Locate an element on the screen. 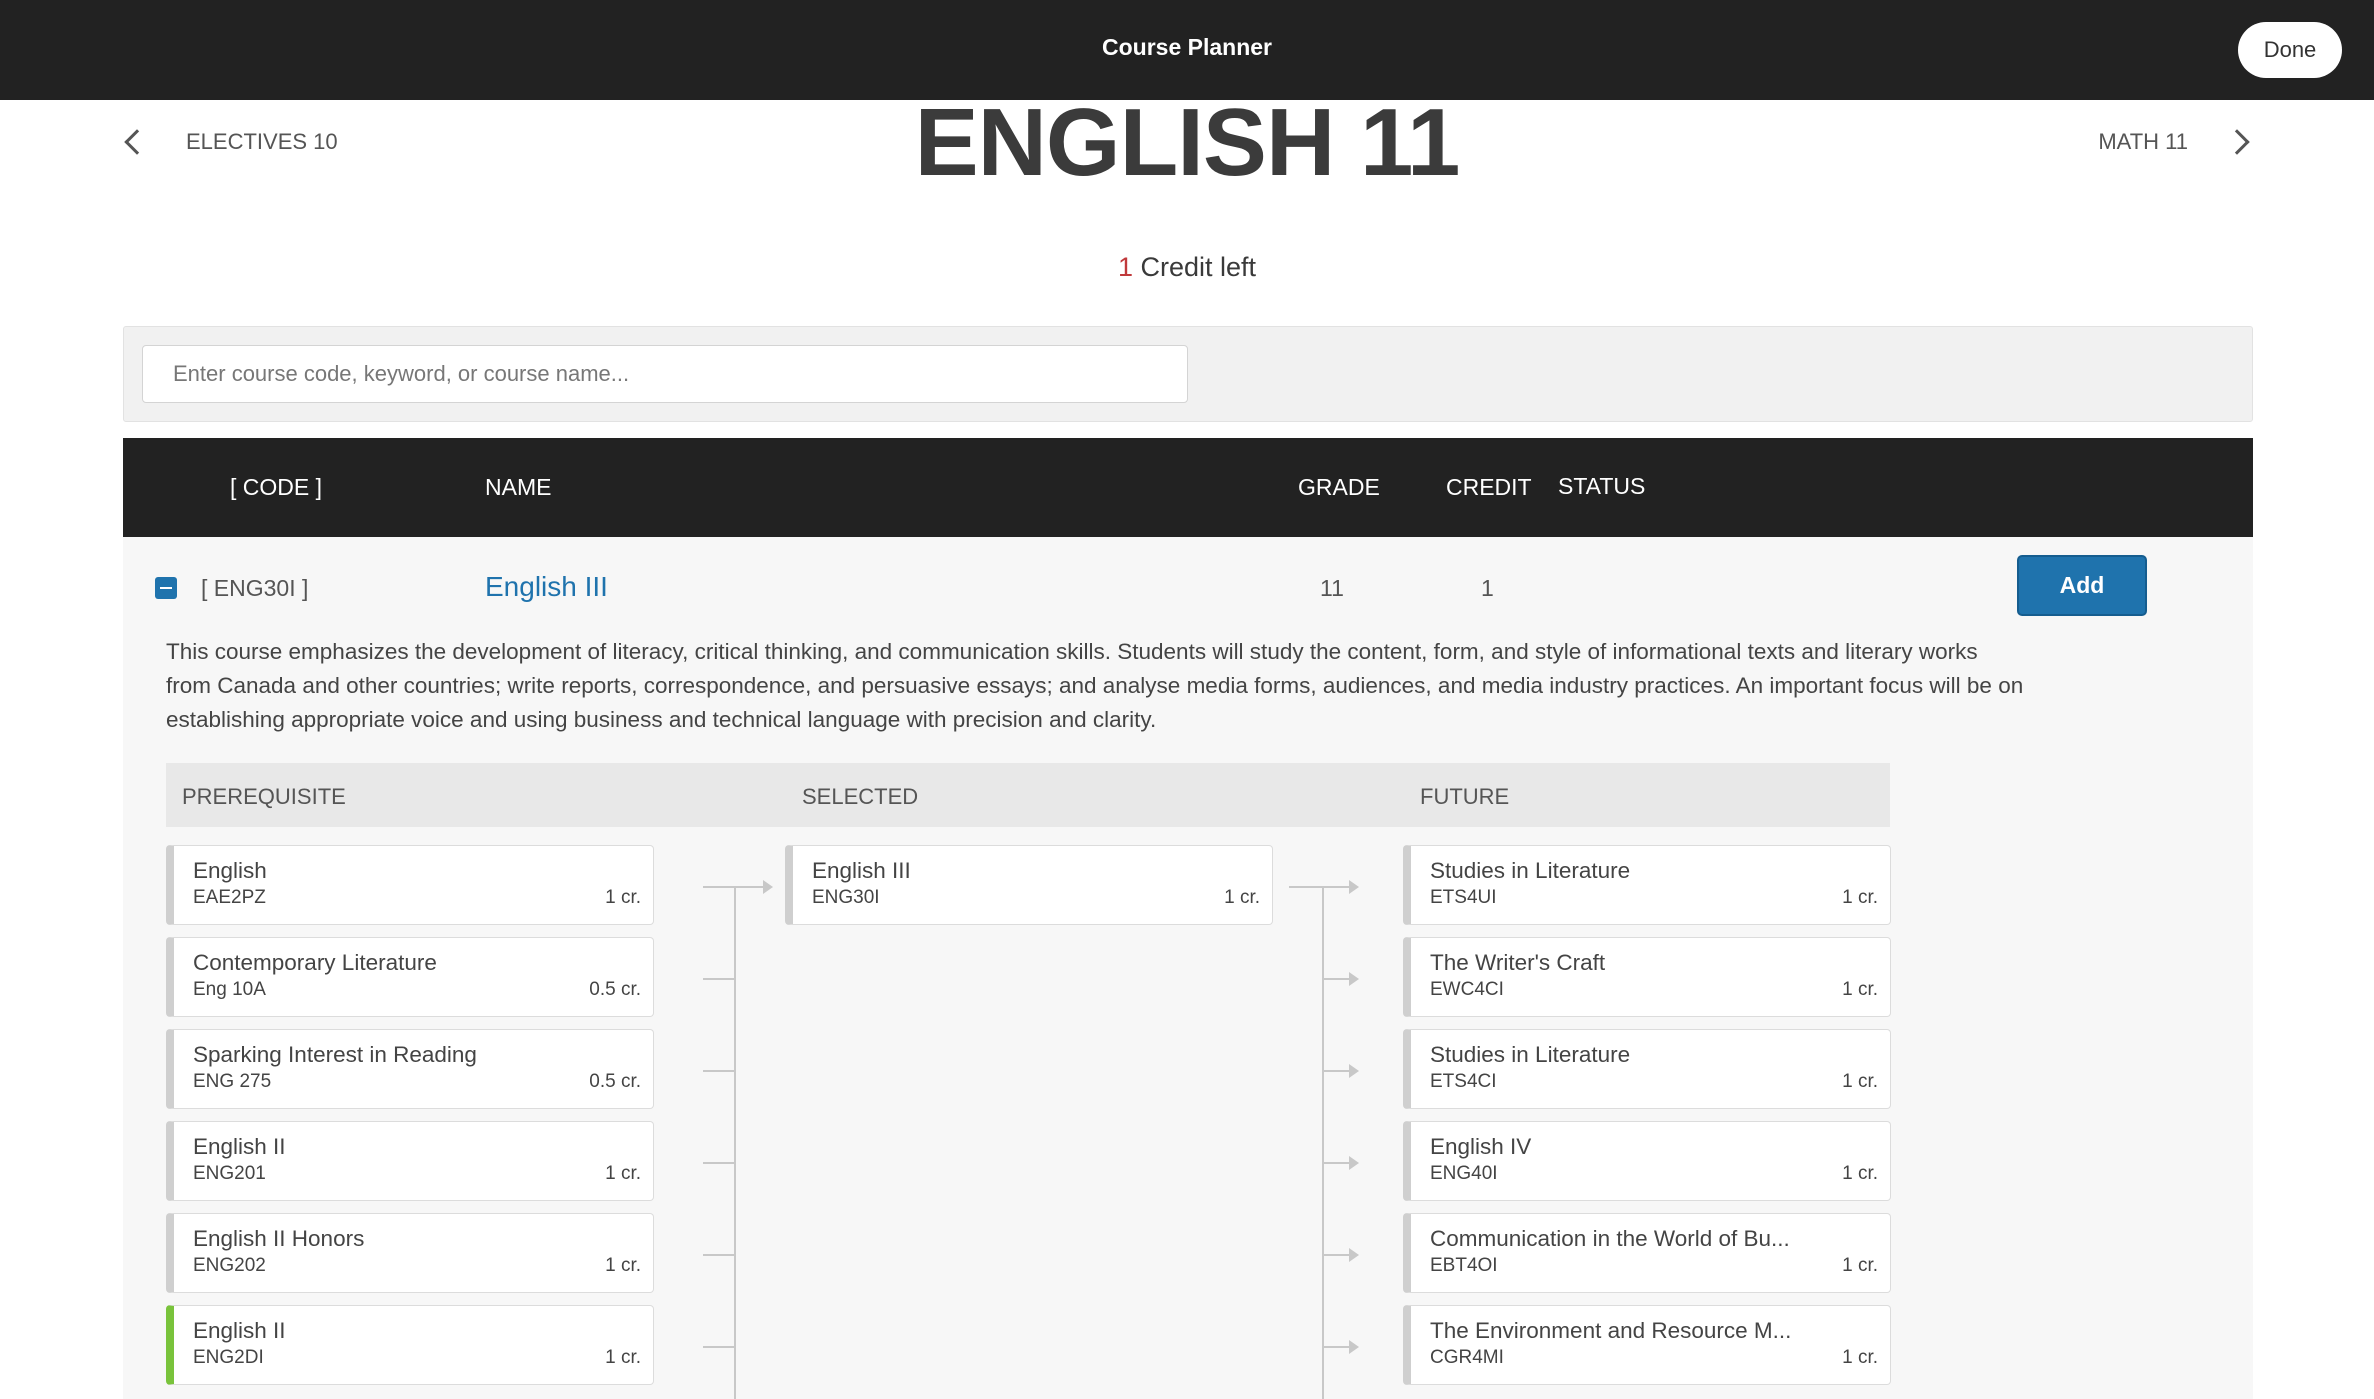  credits-count: 1 is located at coordinates (1125, 267).